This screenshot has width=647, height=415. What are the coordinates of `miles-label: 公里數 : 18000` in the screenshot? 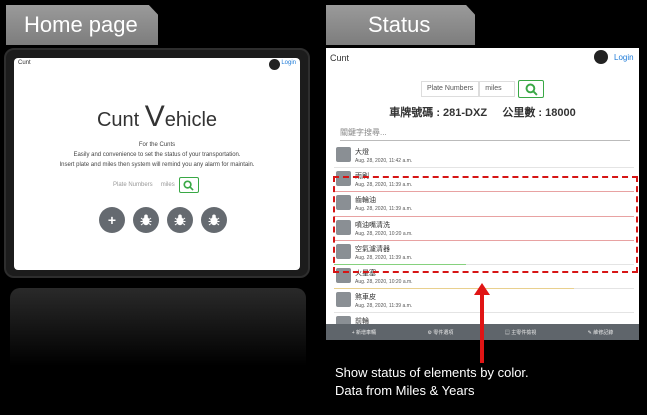 It's located at (539, 113).